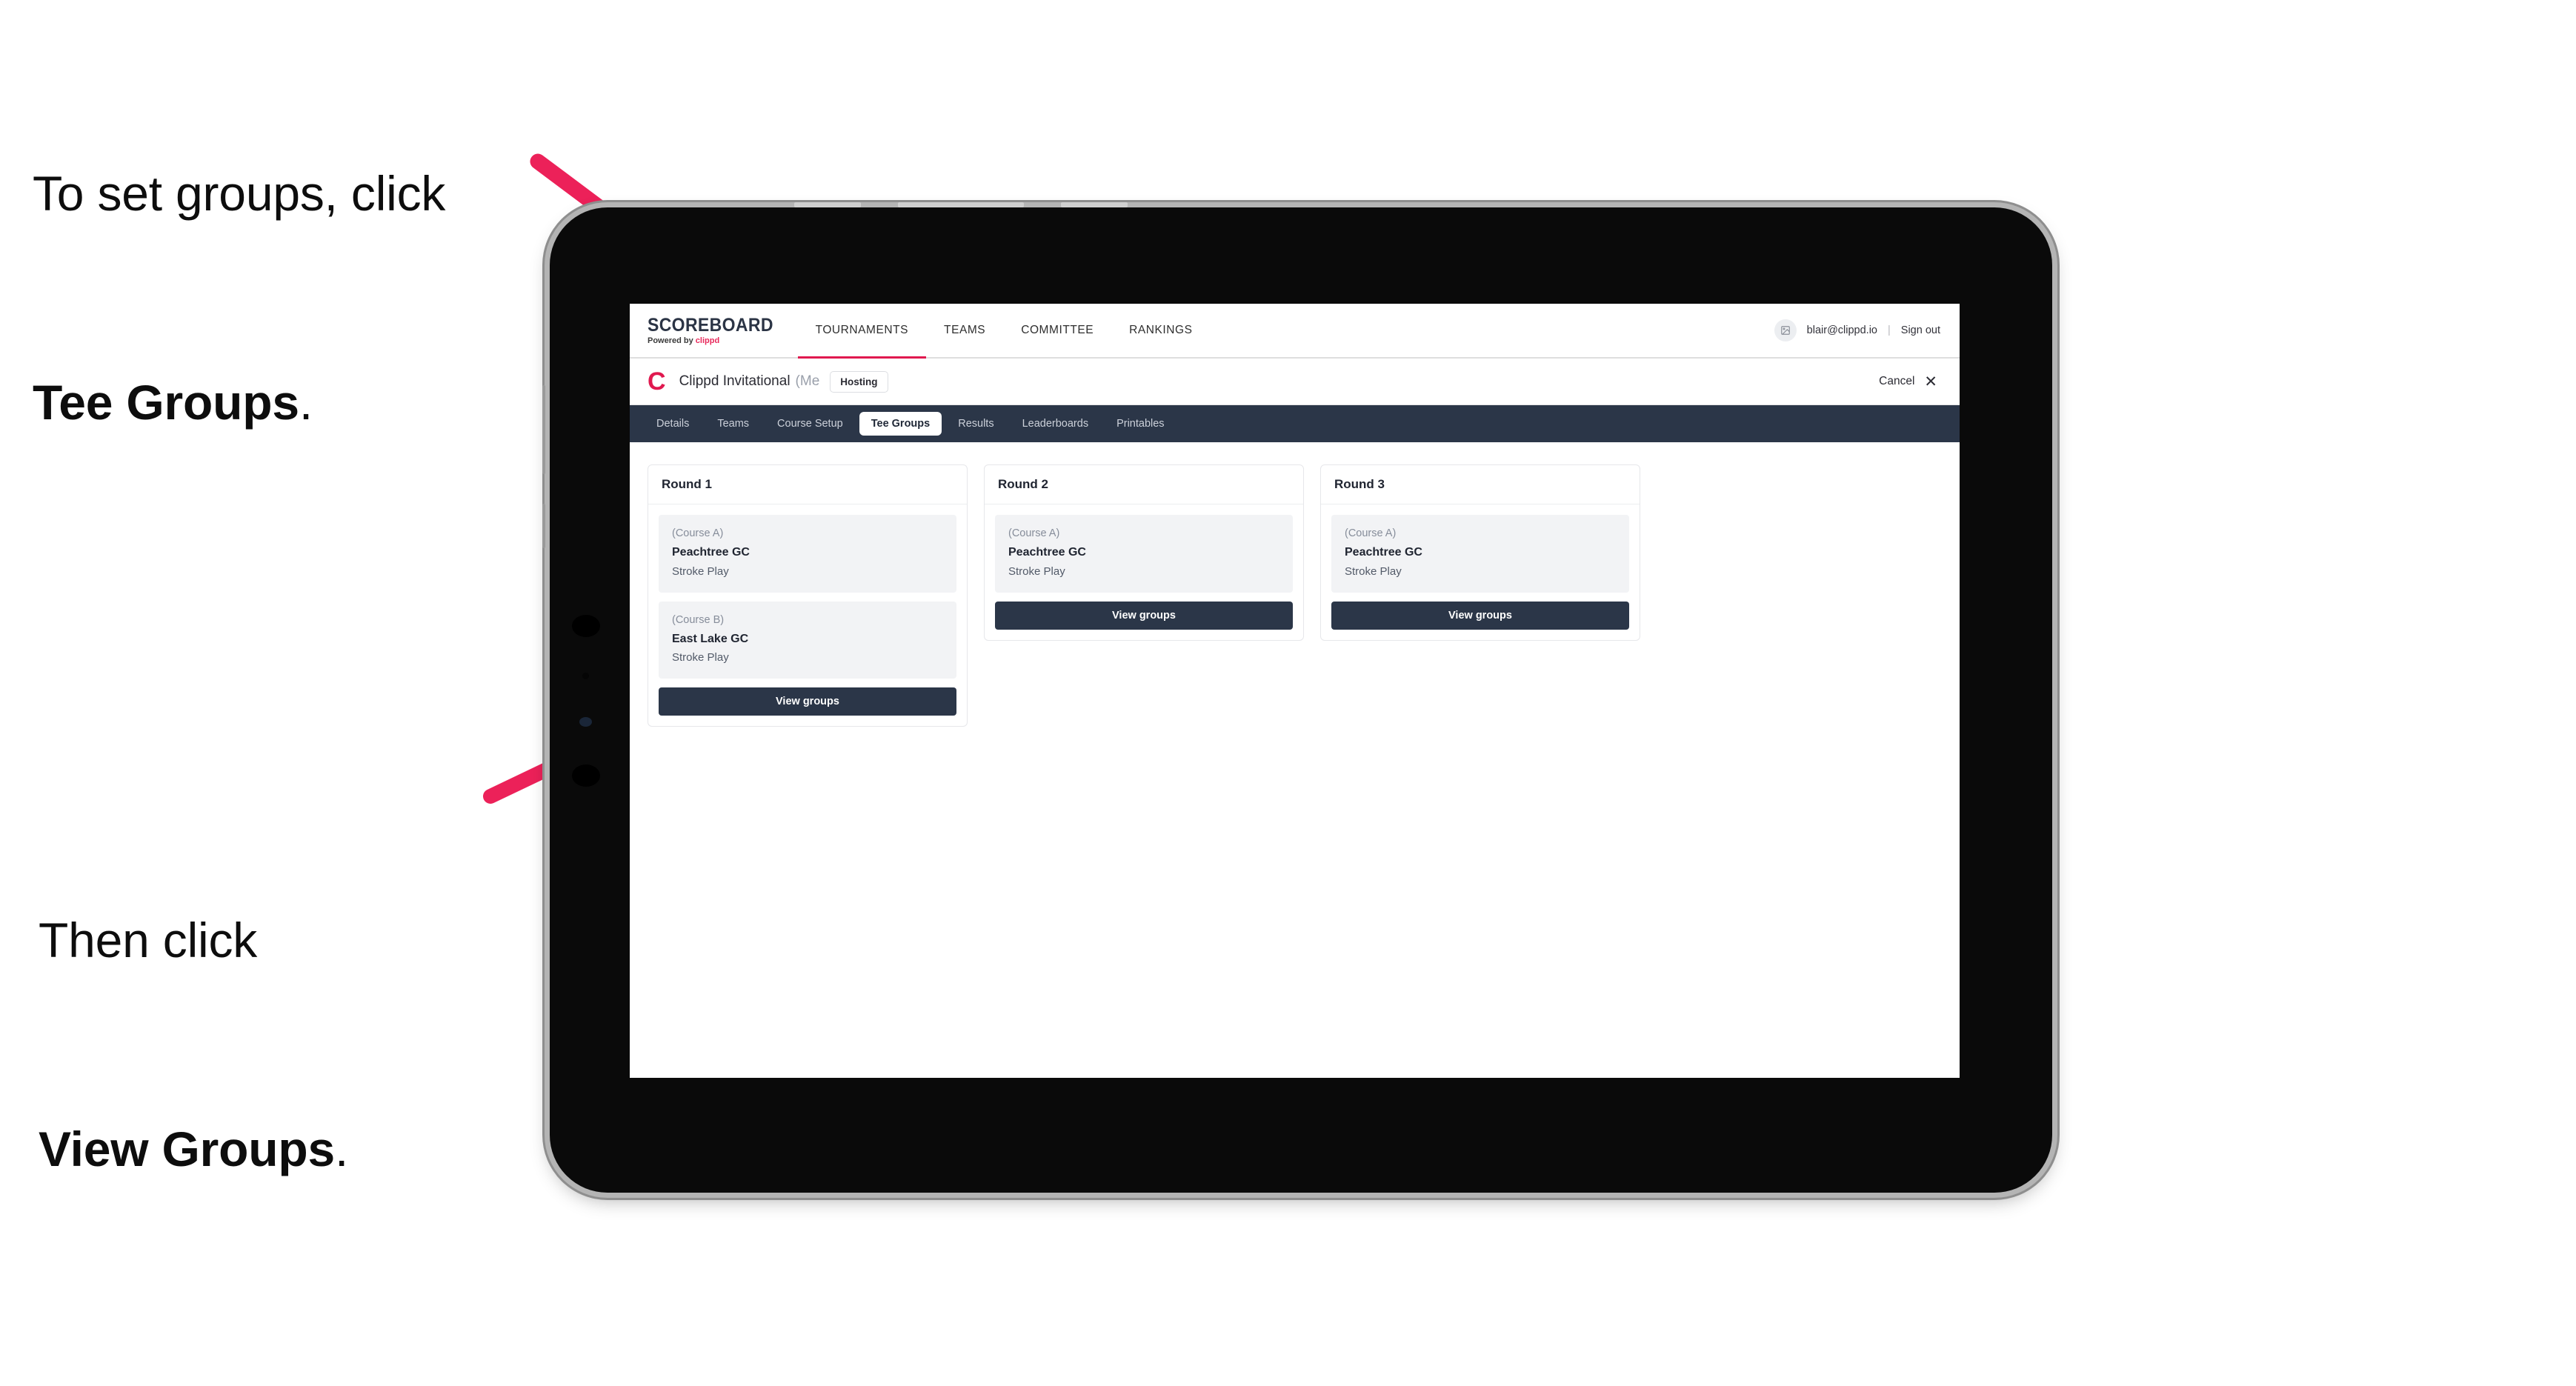  I want to click on round-title: Round 3, so click(1480, 484).